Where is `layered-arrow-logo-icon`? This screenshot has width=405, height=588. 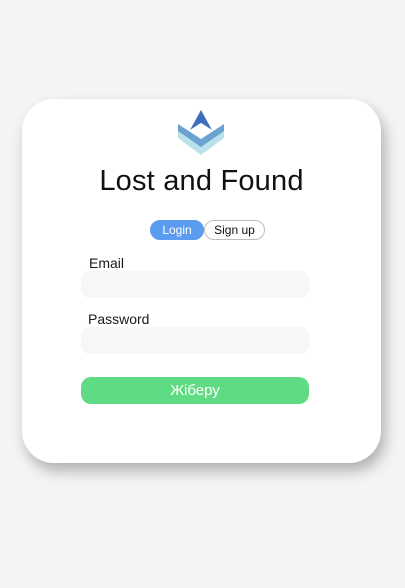 layered-arrow-logo-icon is located at coordinates (201, 132).